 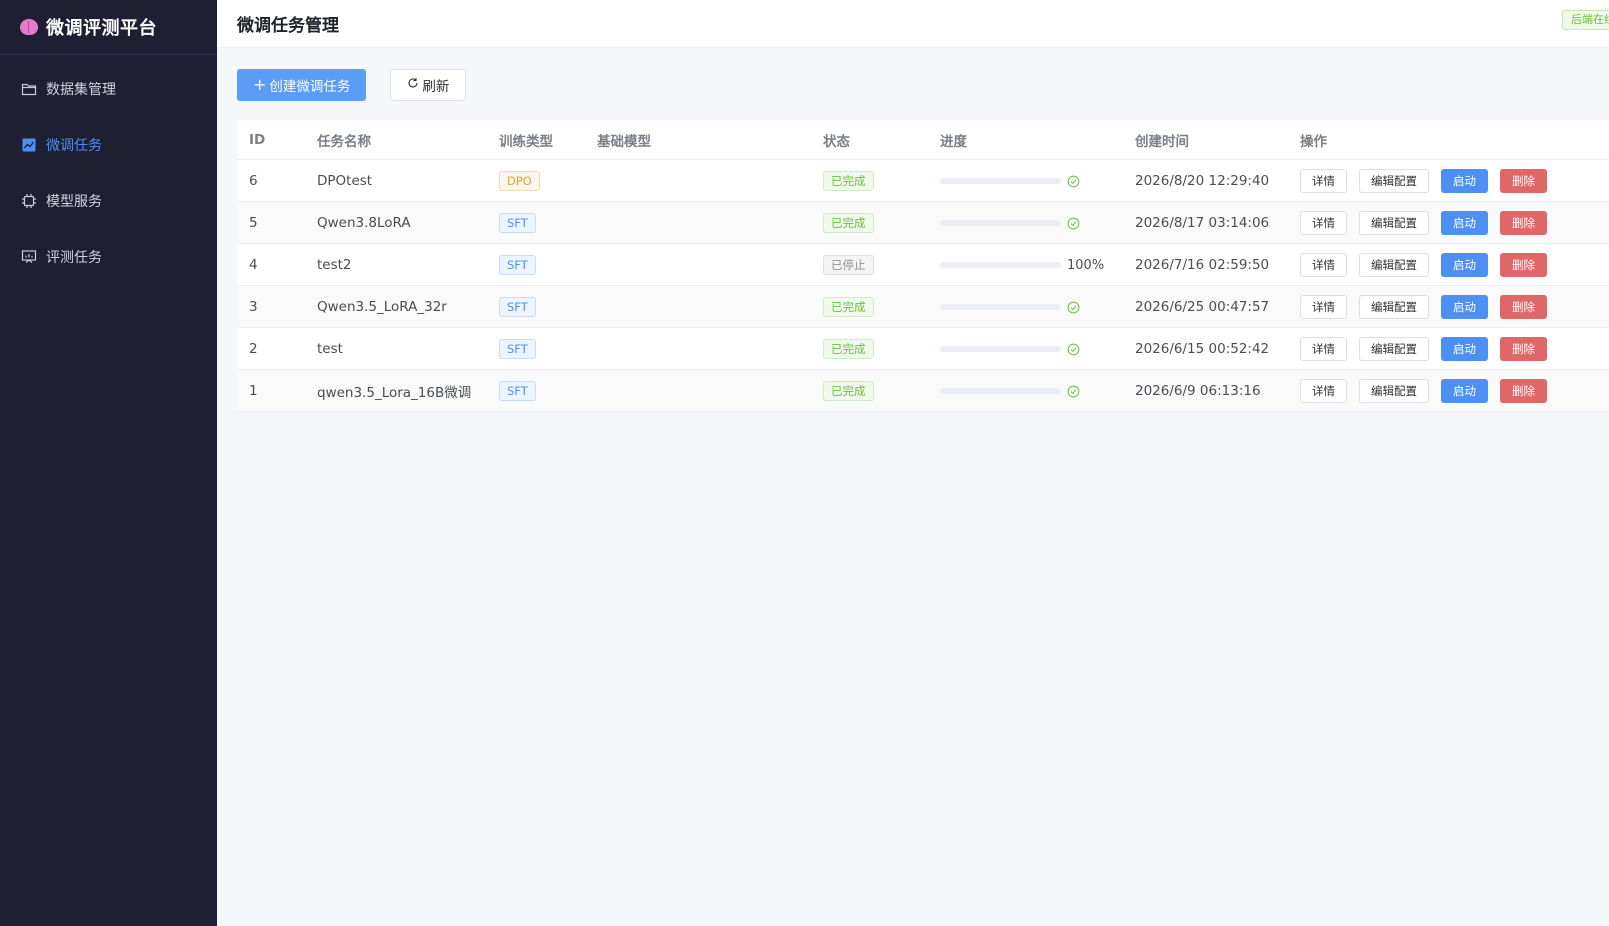 What do you see at coordinates (1202, 307) in the screenshot?
I see `cell-created: 2026/6/25 00:47:57` at bounding box center [1202, 307].